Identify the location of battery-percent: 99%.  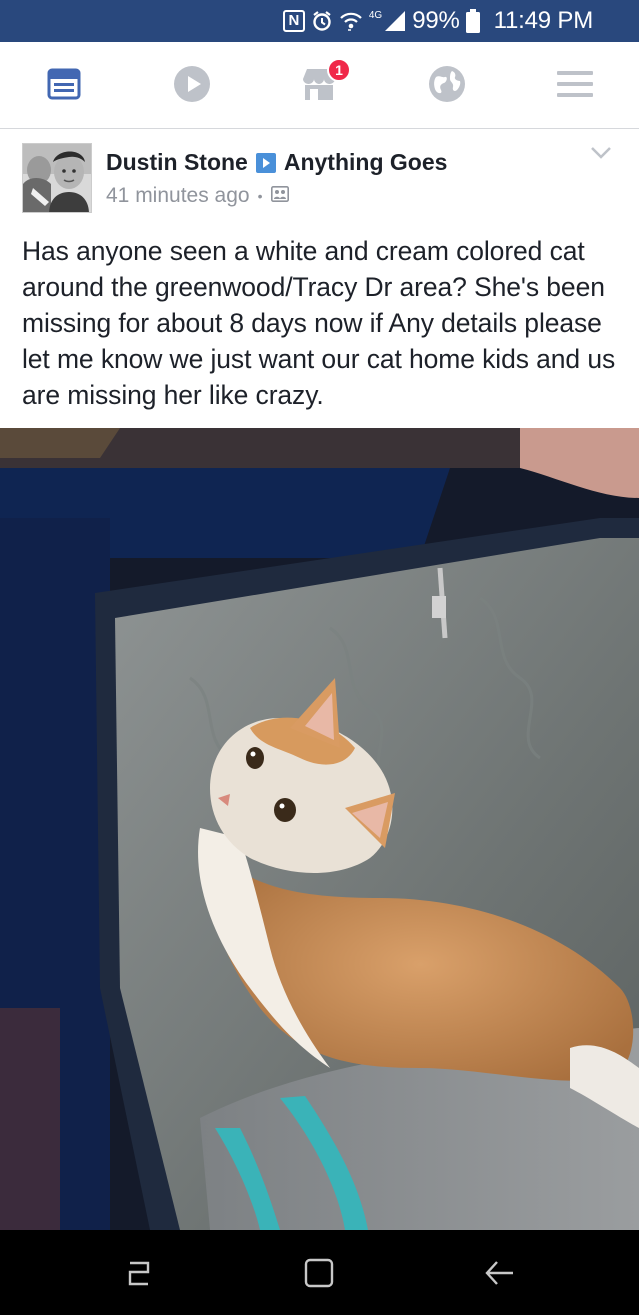
(436, 20).